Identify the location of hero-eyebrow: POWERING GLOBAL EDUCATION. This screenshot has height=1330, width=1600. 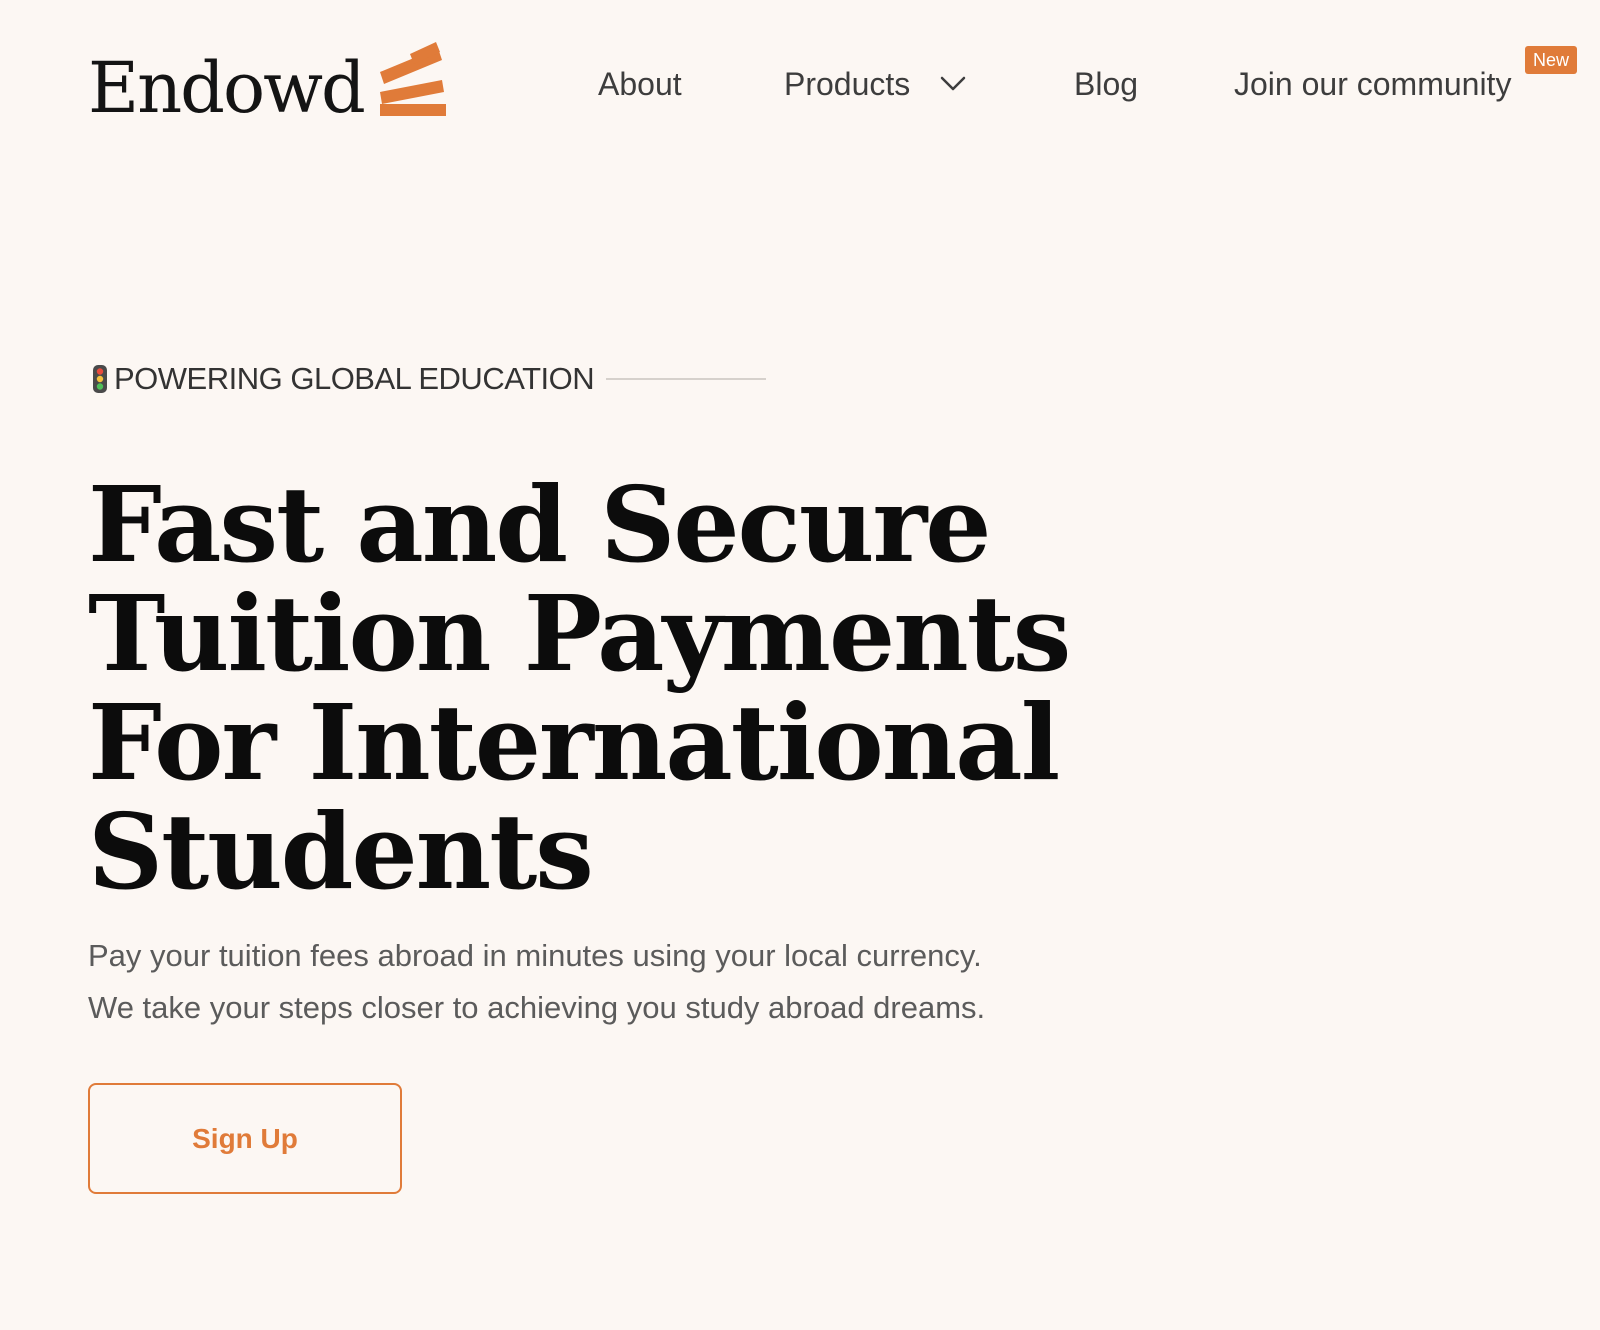
(343, 379).